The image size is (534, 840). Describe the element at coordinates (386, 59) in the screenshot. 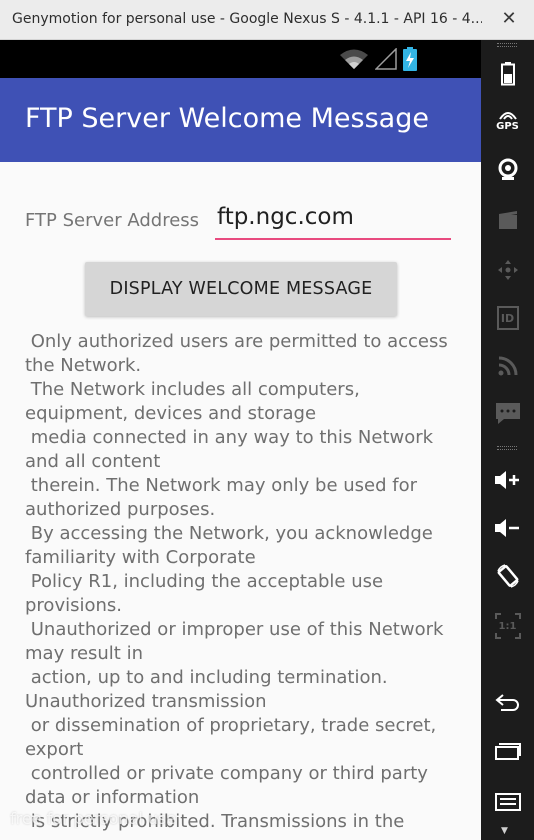

I see `signal-icon` at that location.